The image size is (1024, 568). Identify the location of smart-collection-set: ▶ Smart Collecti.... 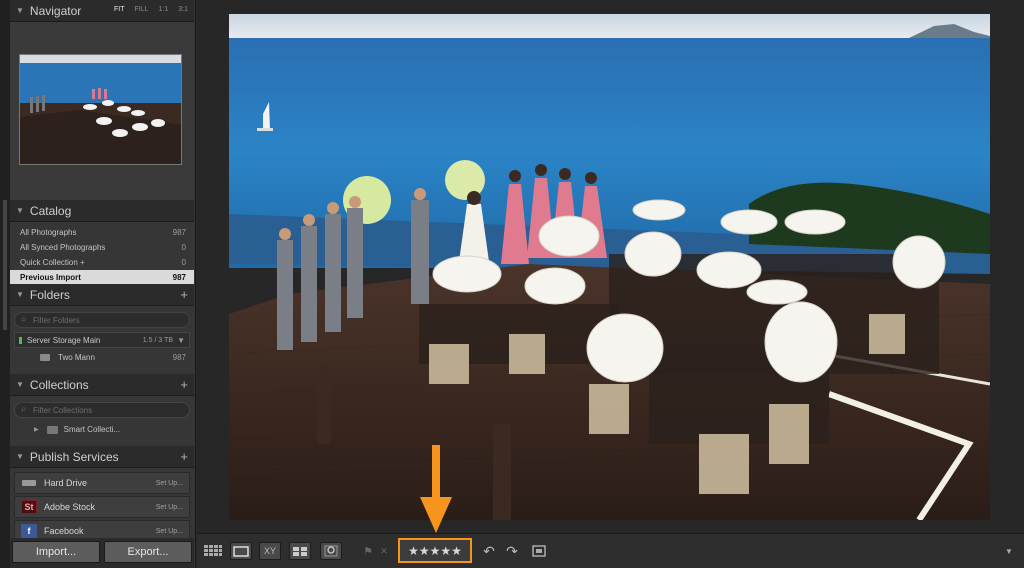
(102, 429).